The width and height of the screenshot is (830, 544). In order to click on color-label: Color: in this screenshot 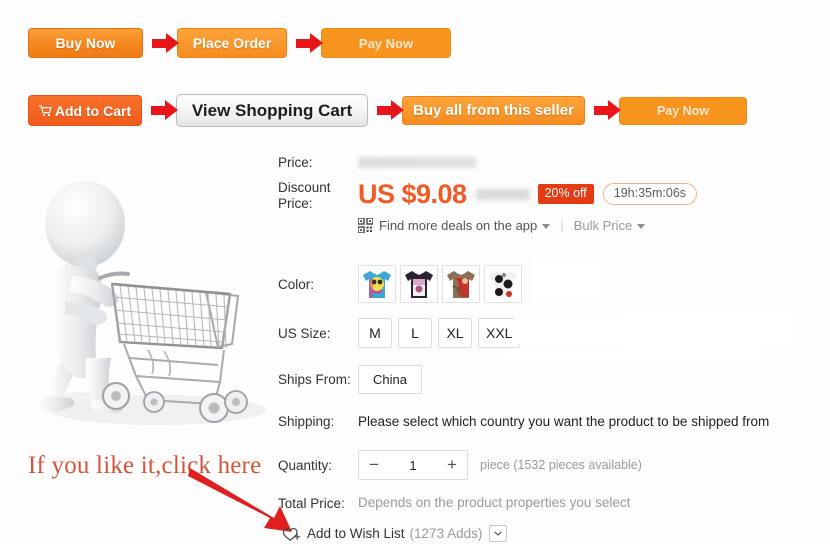, I will do `click(296, 284)`.